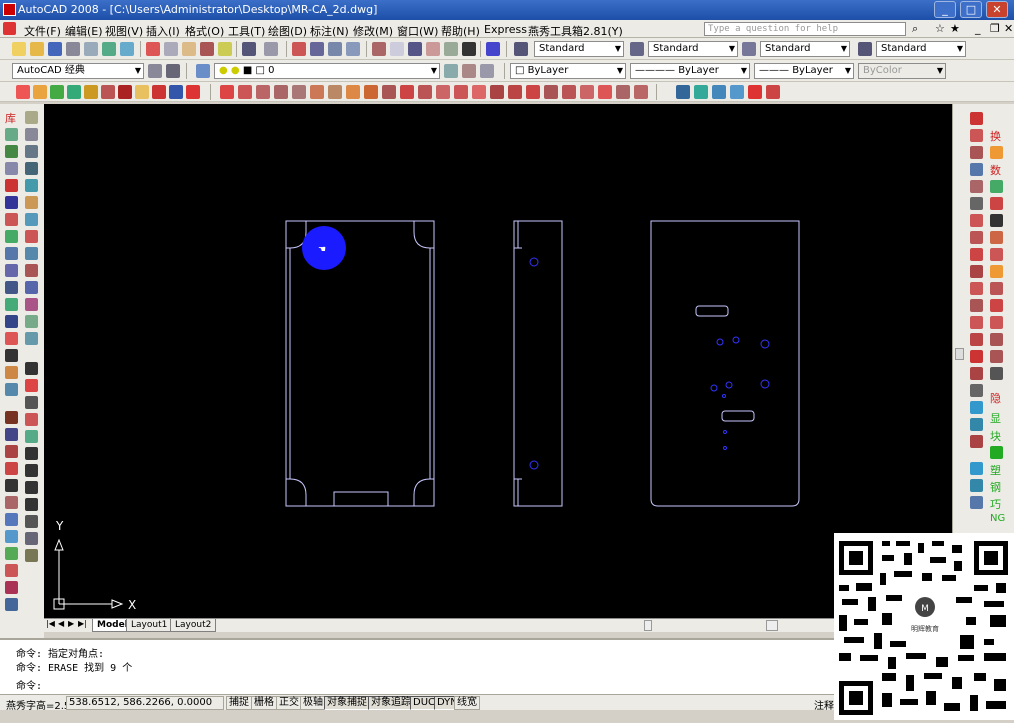 The image size is (1014, 723). I want to click on right-curve-icon, so click(996, 152).